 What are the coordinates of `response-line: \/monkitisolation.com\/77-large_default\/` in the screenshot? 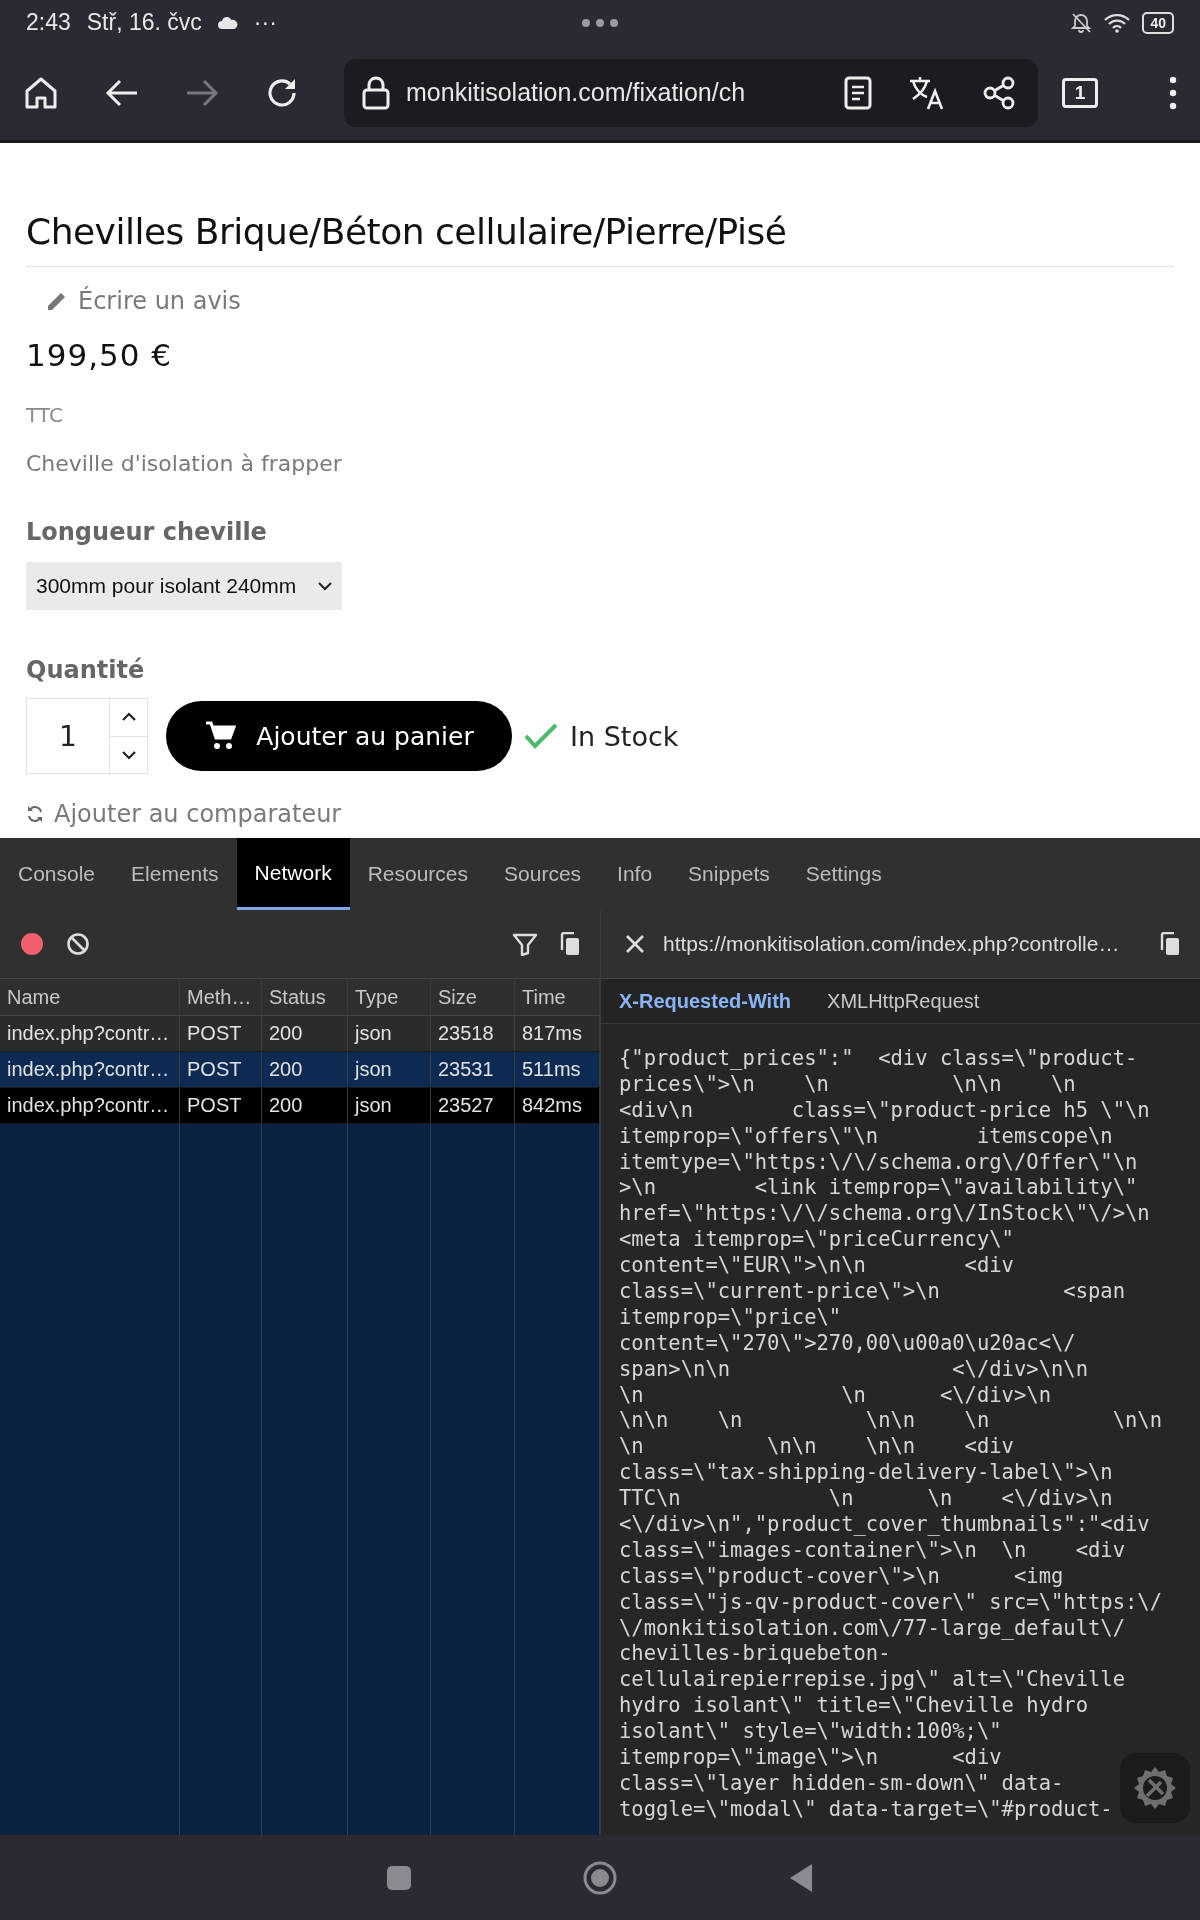 It's located at (872, 1628).